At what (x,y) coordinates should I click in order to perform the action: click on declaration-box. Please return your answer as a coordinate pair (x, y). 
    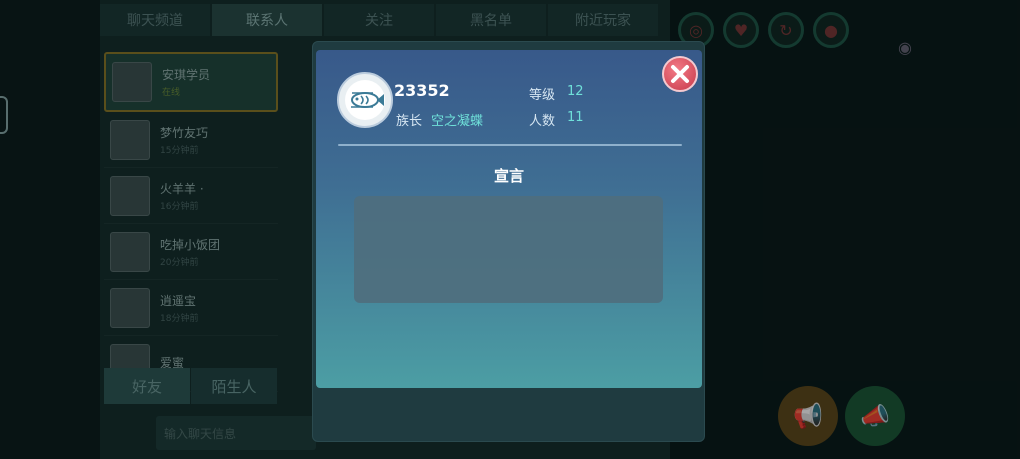
    Looking at the image, I should click on (508, 249).